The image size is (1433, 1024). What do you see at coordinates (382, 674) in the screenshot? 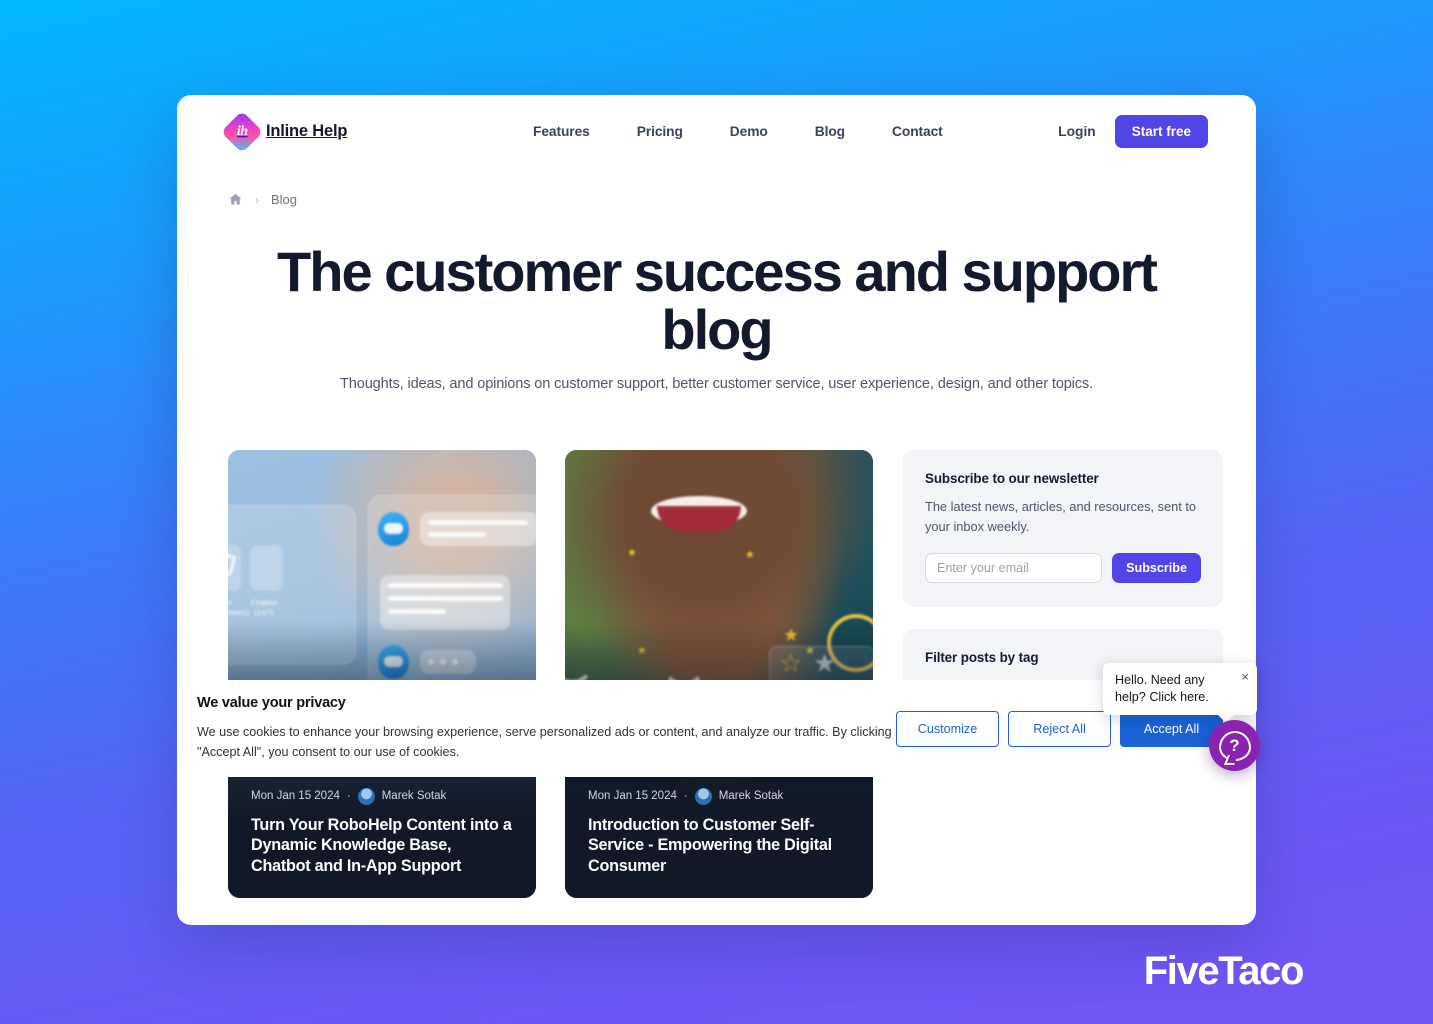
I see `blog-post-card: Phone(Opening Hours) Chatbot(24/7)` at bounding box center [382, 674].